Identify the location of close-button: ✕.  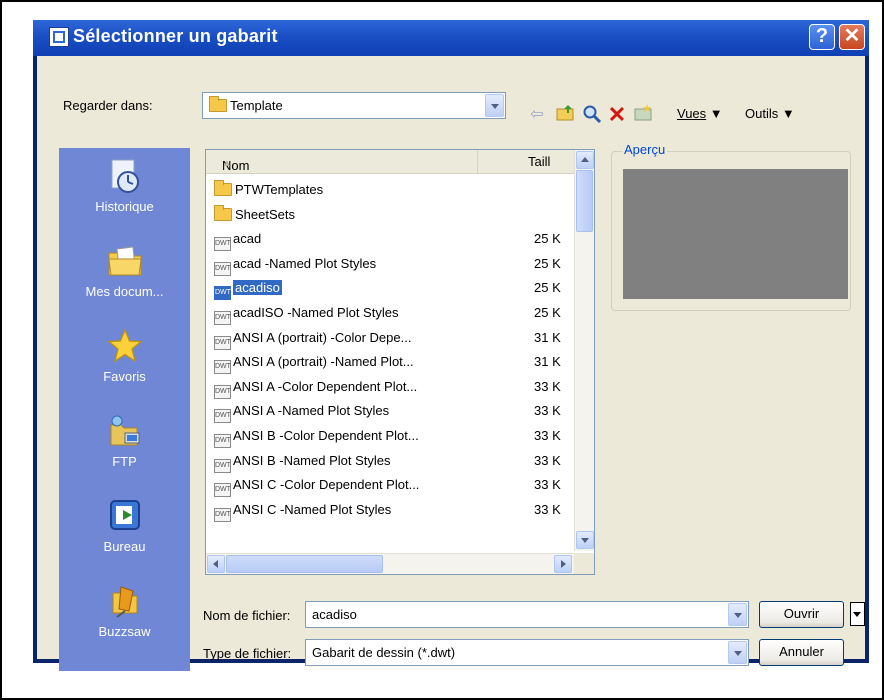
(852, 37).